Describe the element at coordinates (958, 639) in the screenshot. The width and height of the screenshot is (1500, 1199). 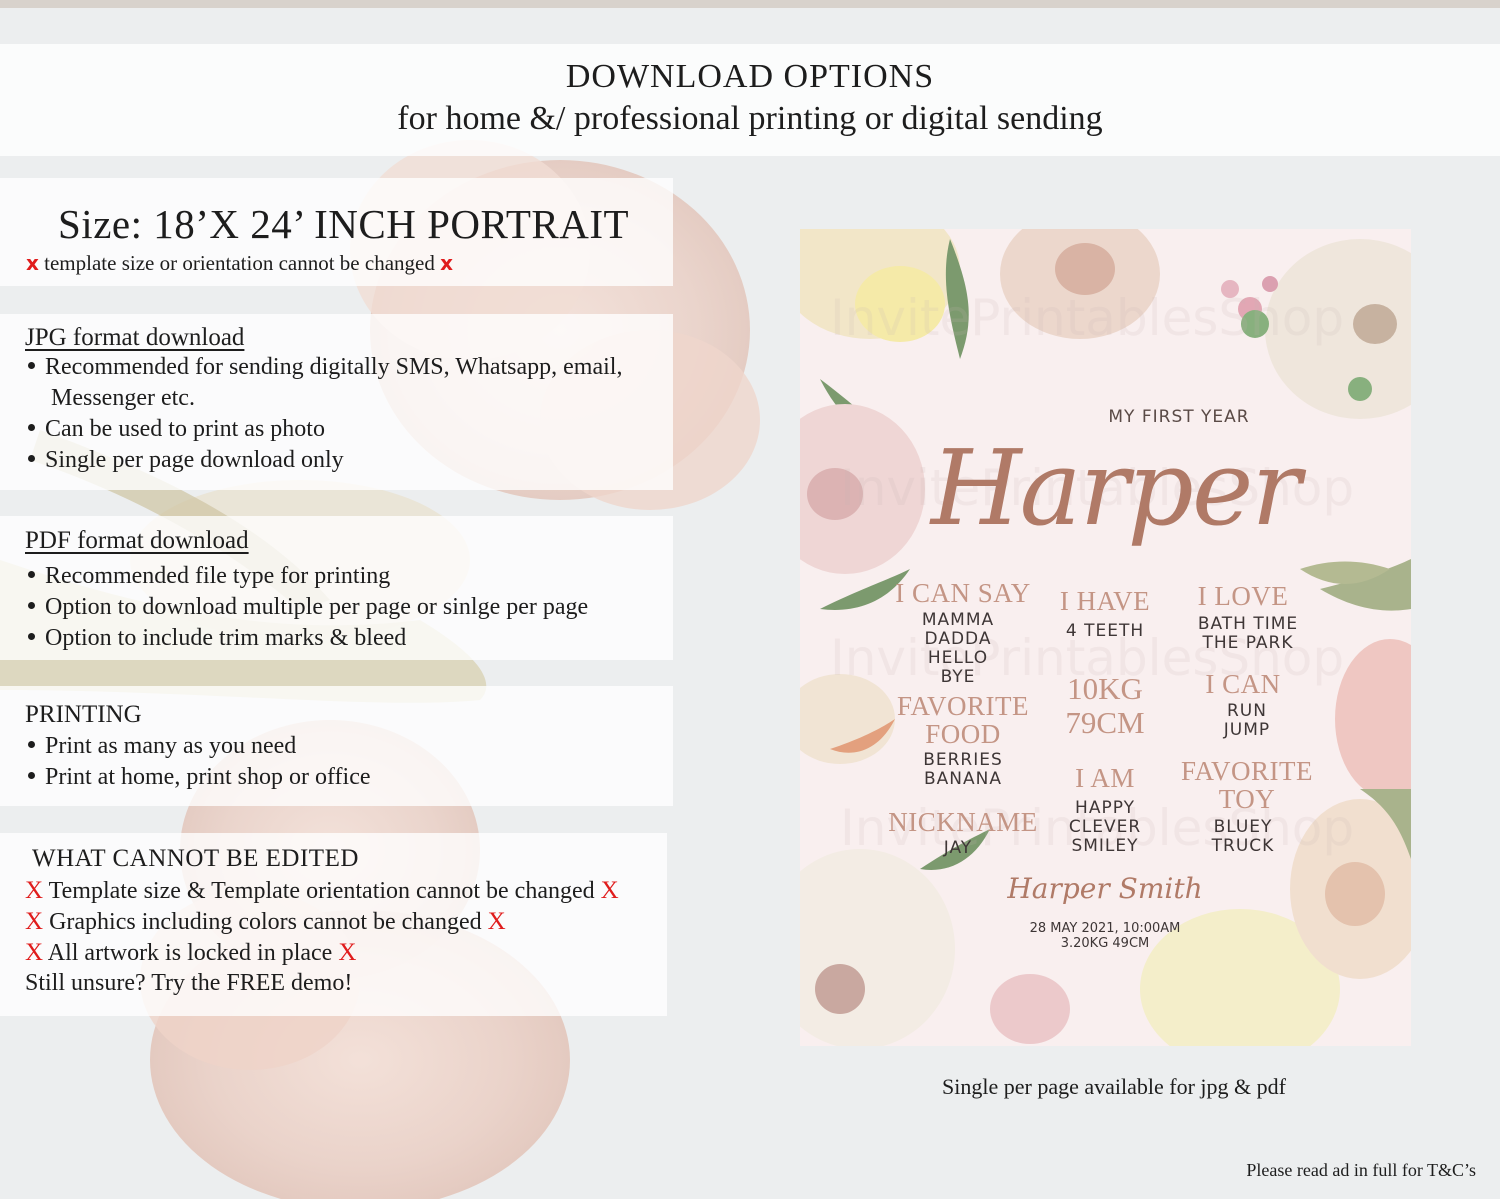
I see `poster-value: DADDA` at that location.